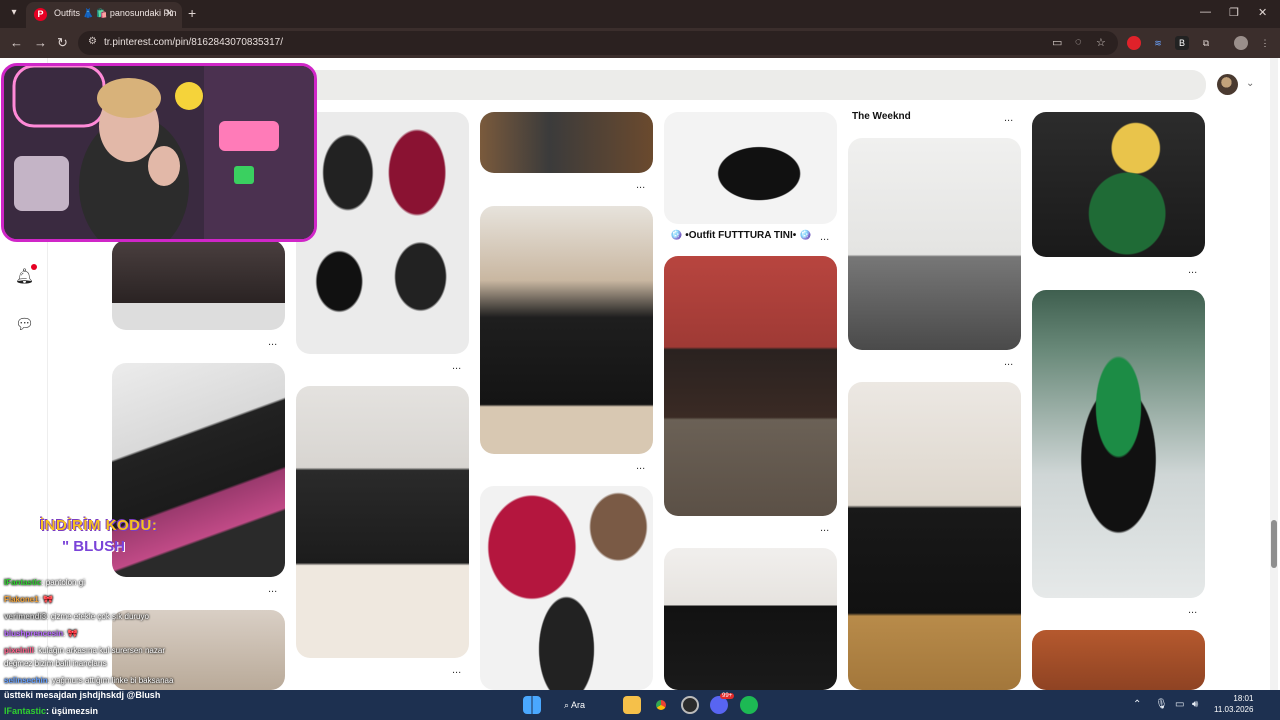  What do you see at coordinates (24, 277) in the screenshot?
I see `notifications-icon: 🔔︎` at bounding box center [24, 277].